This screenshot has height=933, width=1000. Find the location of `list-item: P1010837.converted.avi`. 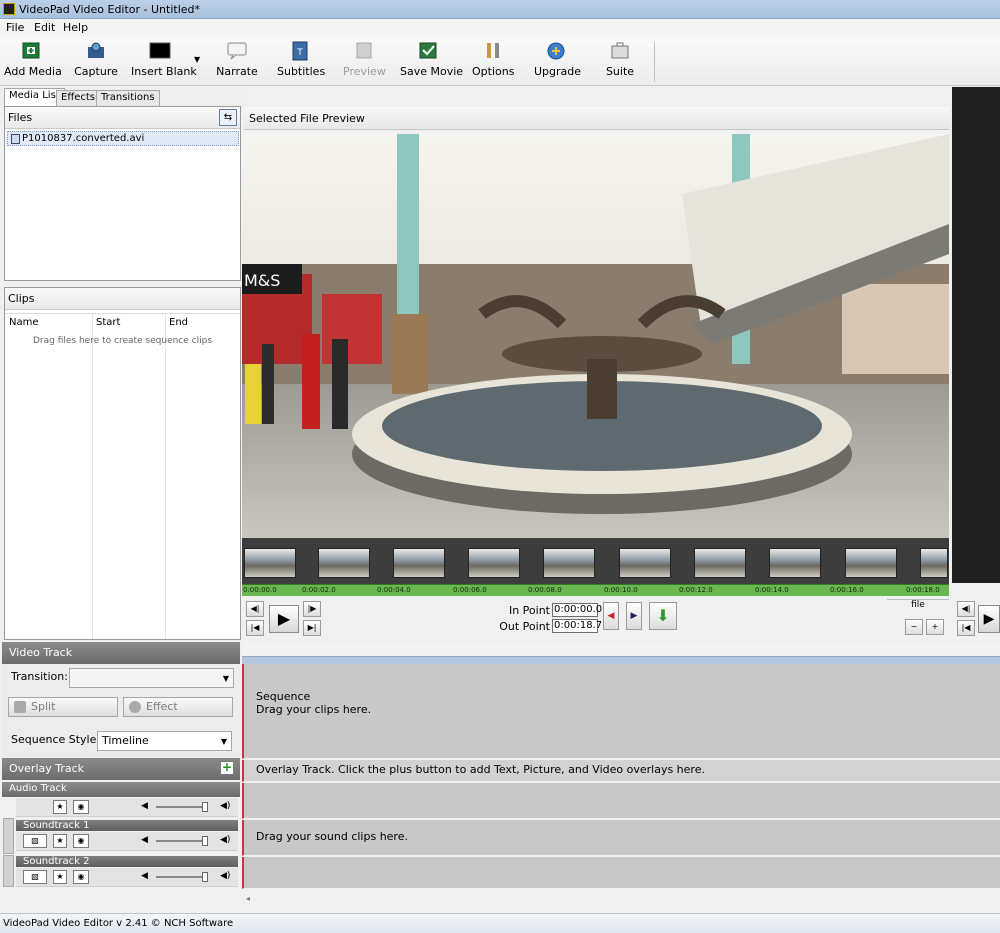

list-item: P1010837.converted.avi is located at coordinates (123, 138).